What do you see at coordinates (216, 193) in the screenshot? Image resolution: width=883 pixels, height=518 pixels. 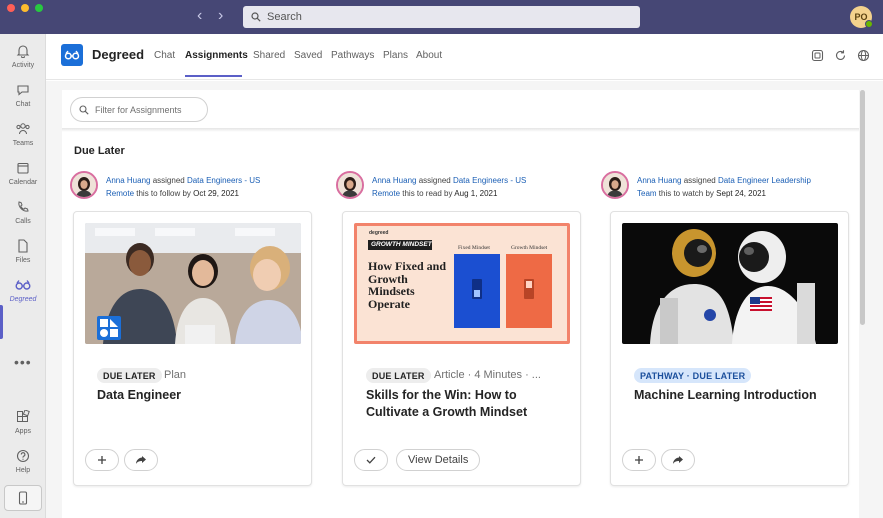 I see `due-date: Oct 29, 2021` at bounding box center [216, 193].